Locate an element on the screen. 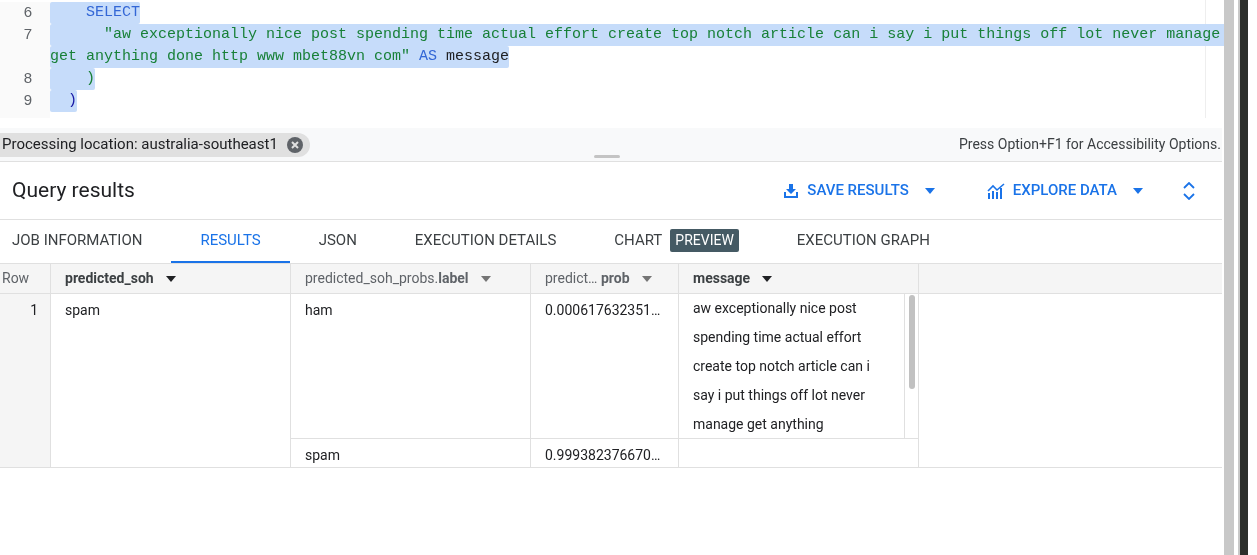 The width and height of the screenshot is (1257, 555). panel-title: Query results is located at coordinates (74, 190).